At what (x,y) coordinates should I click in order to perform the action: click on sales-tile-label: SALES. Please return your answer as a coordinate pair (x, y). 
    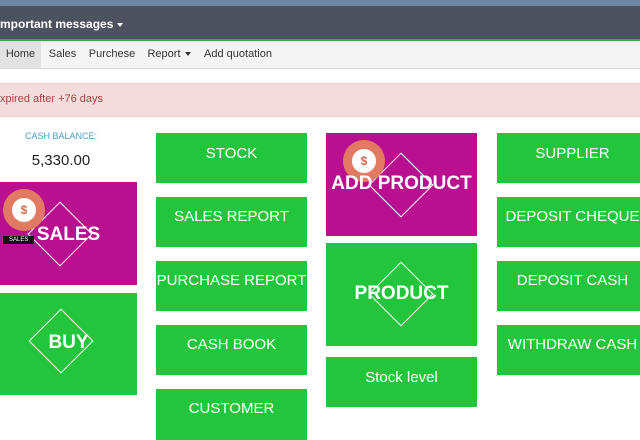
    Looking at the image, I should click on (68, 234).